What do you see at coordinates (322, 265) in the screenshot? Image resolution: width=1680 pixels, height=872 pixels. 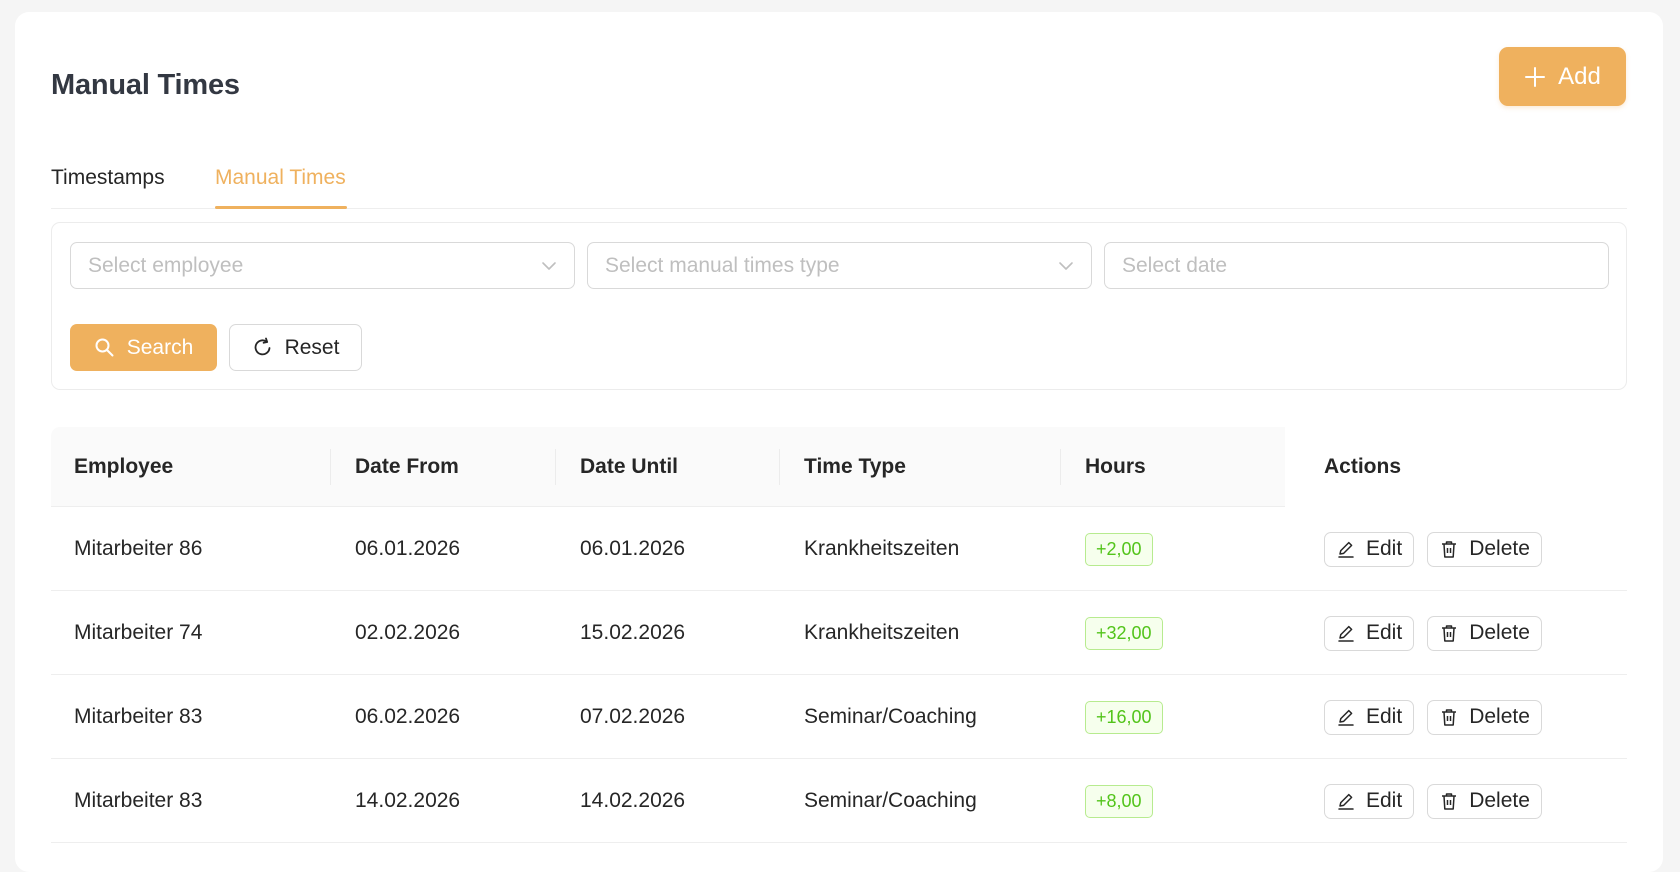 I see `employee-select: Select employee` at bounding box center [322, 265].